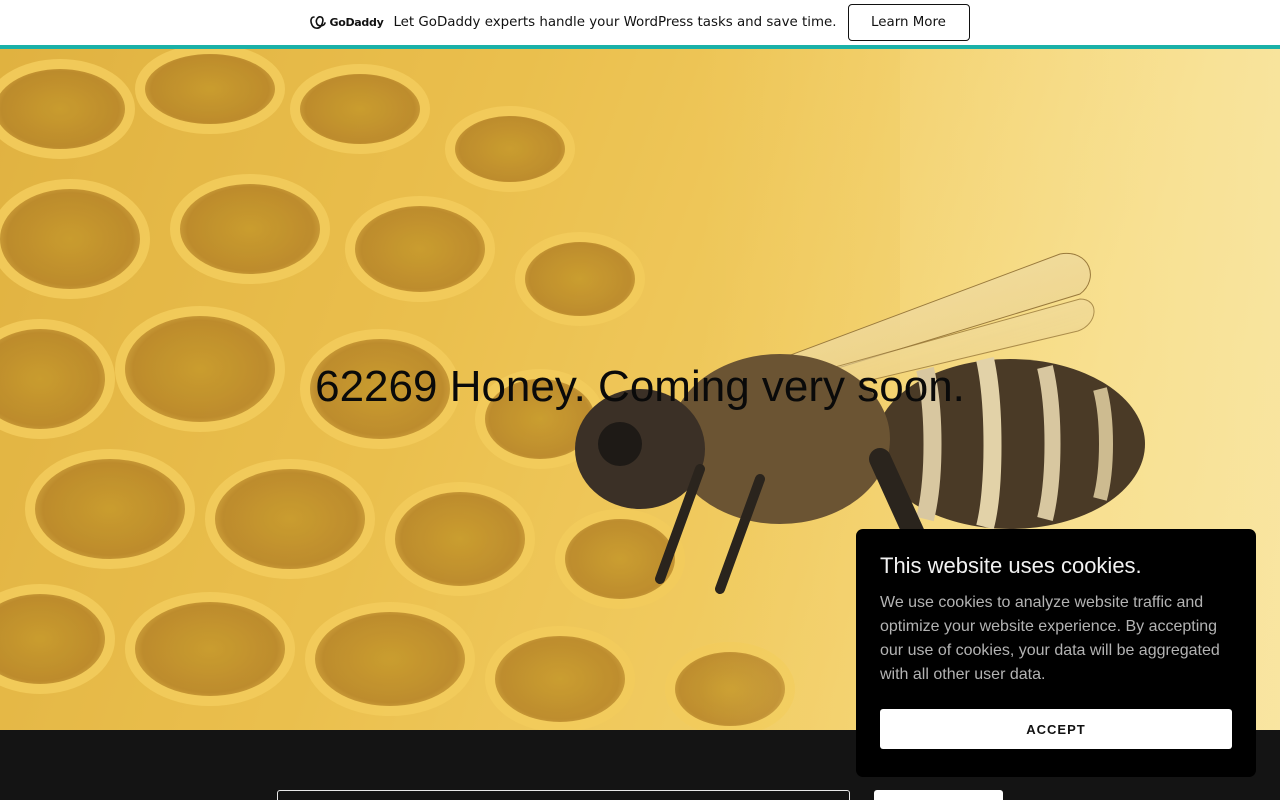 The height and width of the screenshot is (800, 1280). What do you see at coordinates (938, 795) in the screenshot?
I see `signup-button` at bounding box center [938, 795].